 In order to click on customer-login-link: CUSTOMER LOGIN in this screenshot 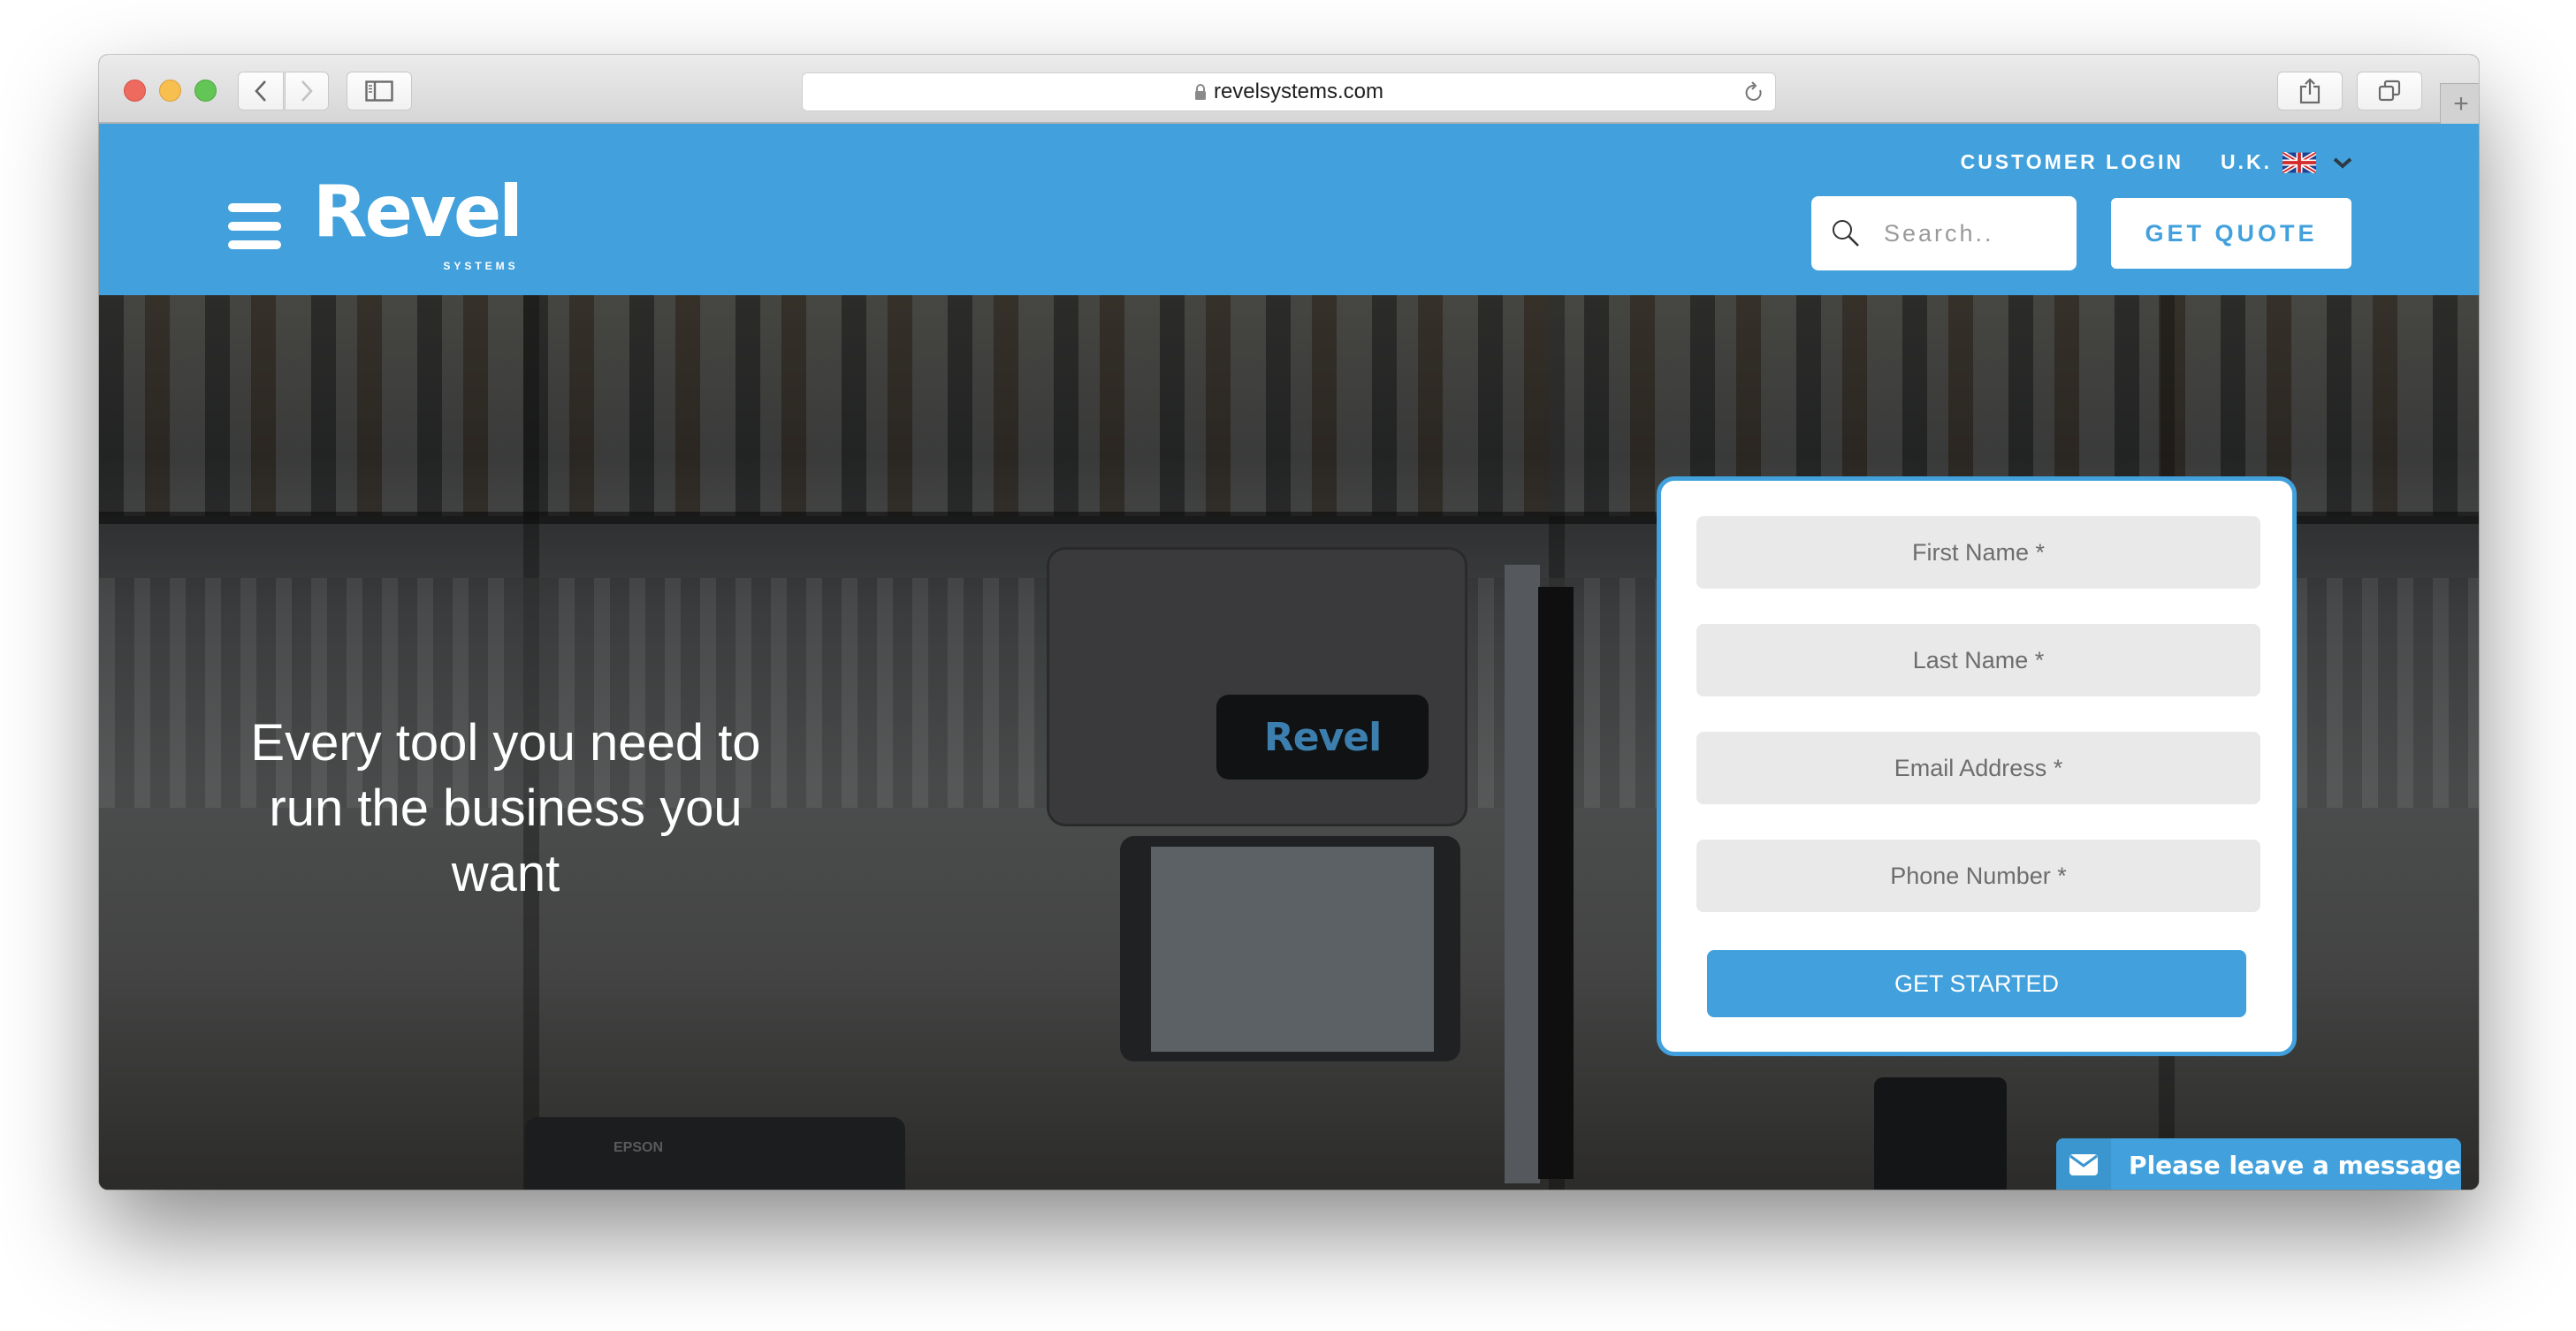, I will do `click(2072, 162)`.